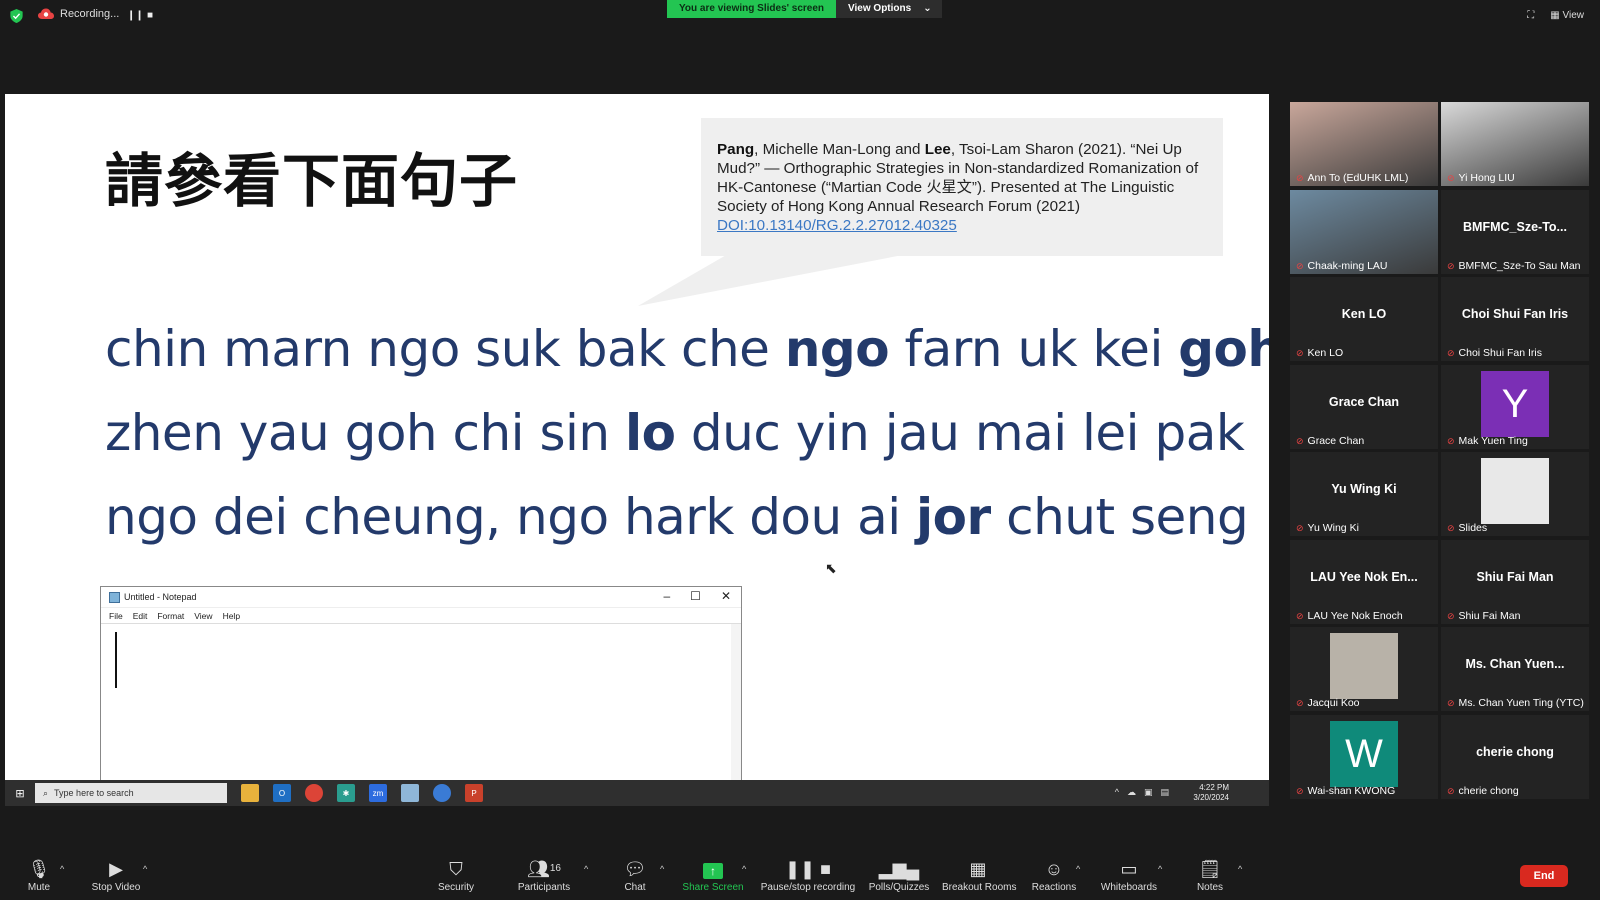 The image size is (1600, 900). Describe the element at coordinates (116, 869) in the screenshot. I see `video-camera-icon: ▶` at that location.